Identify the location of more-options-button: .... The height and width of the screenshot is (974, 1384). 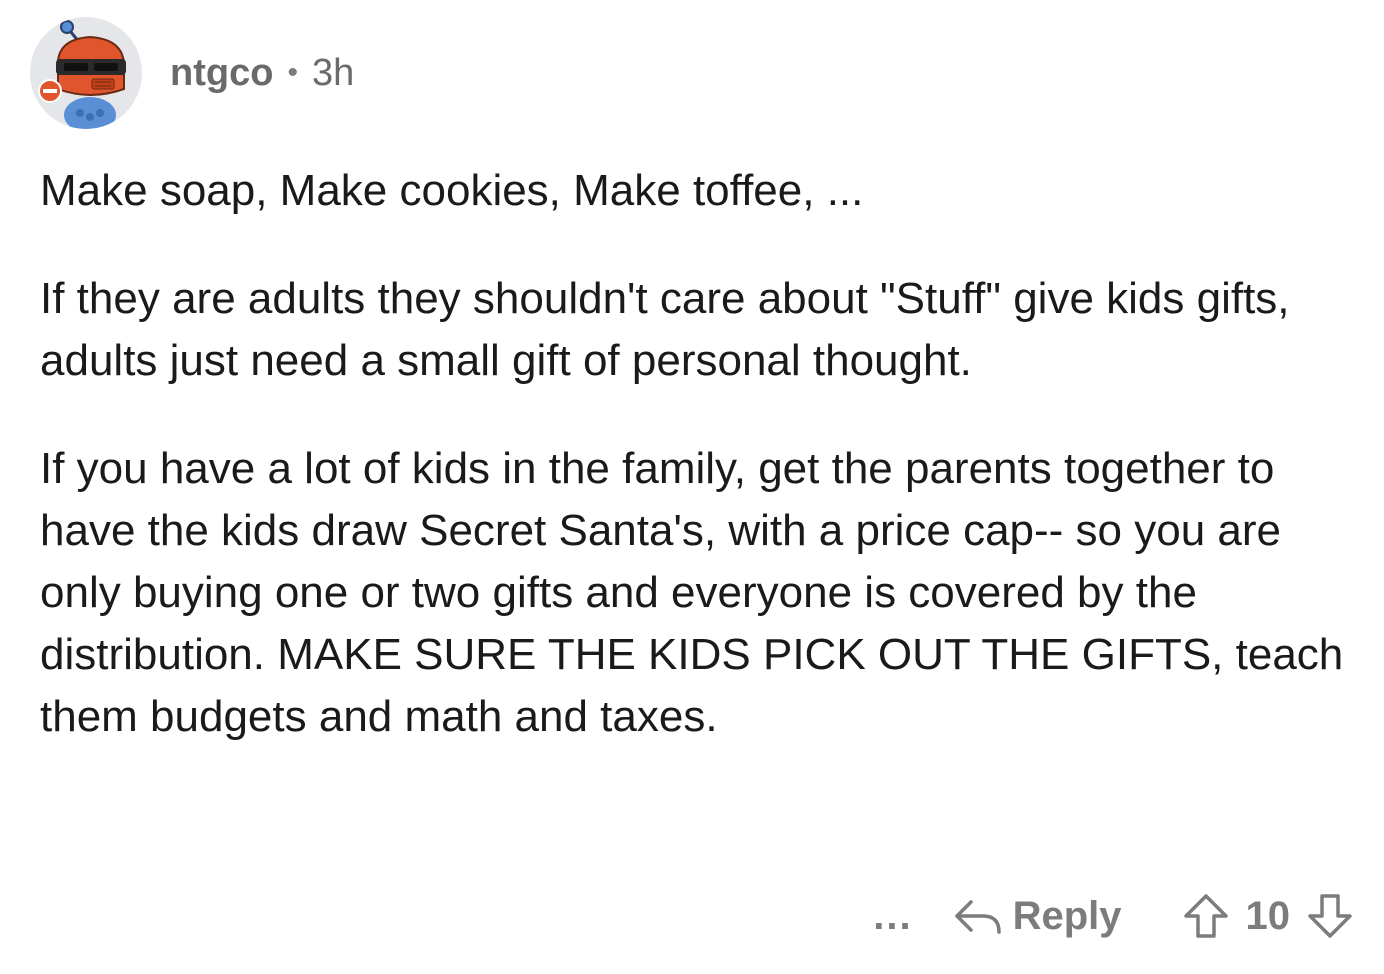
(892, 916).